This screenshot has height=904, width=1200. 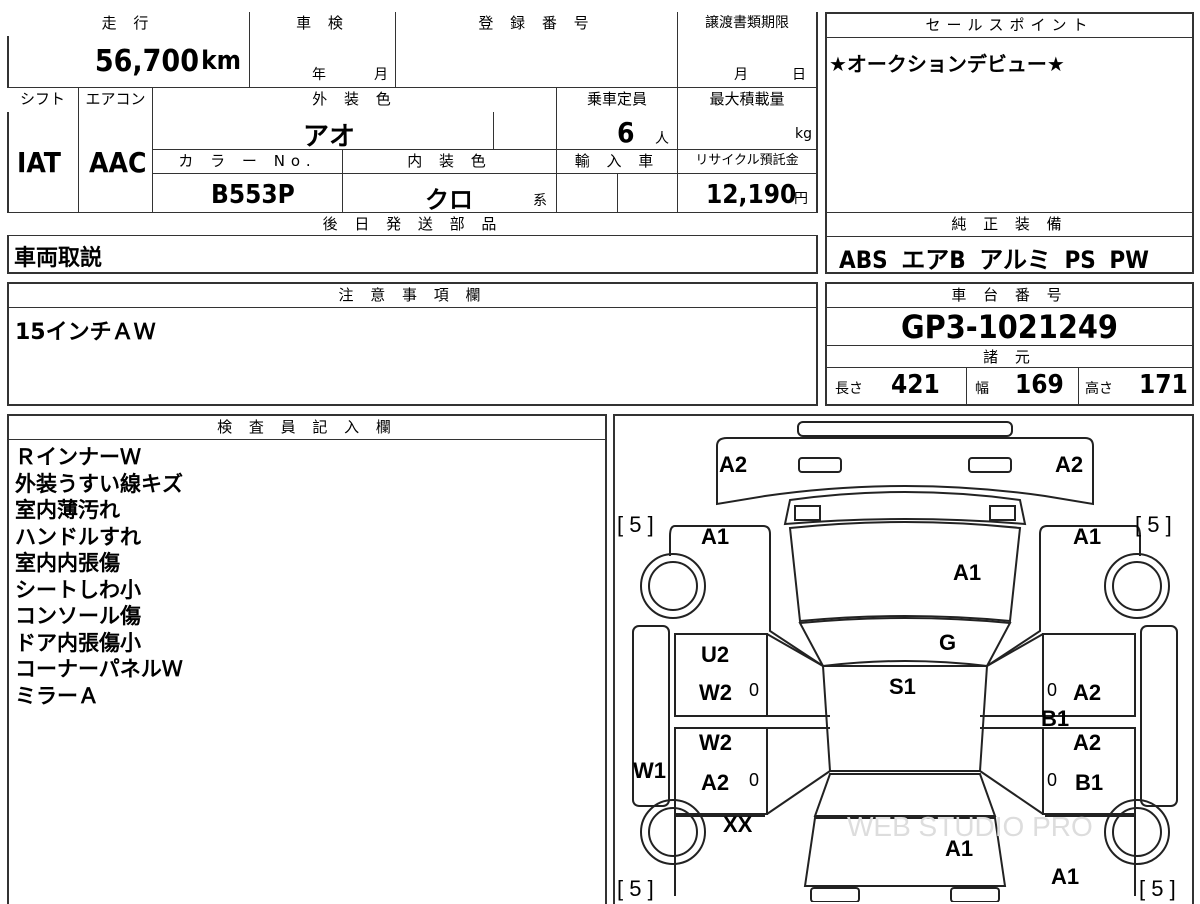 I want to click on mark-front-left: XX, so click(x=738, y=824).